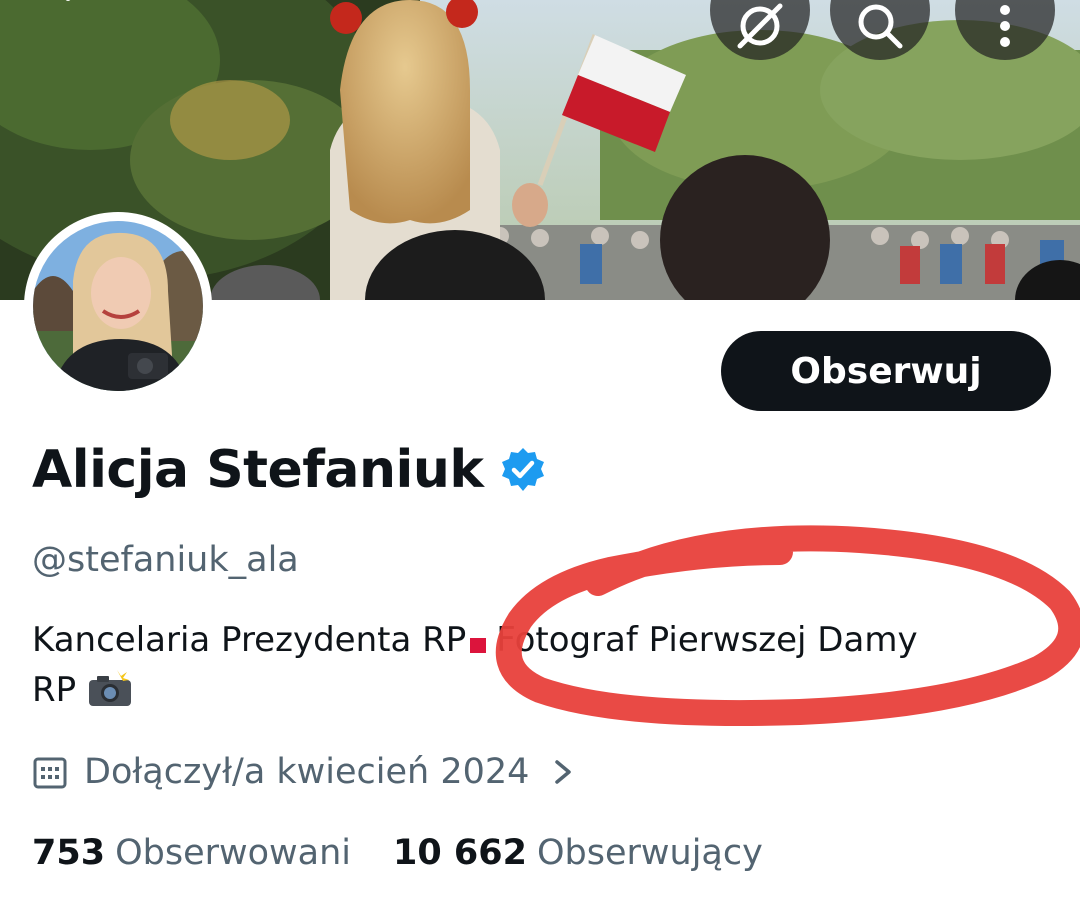 This screenshot has height=907, width=1080. I want to click on joined-date-row: Dołączył/a kwiecień 2024, so click(303, 772).